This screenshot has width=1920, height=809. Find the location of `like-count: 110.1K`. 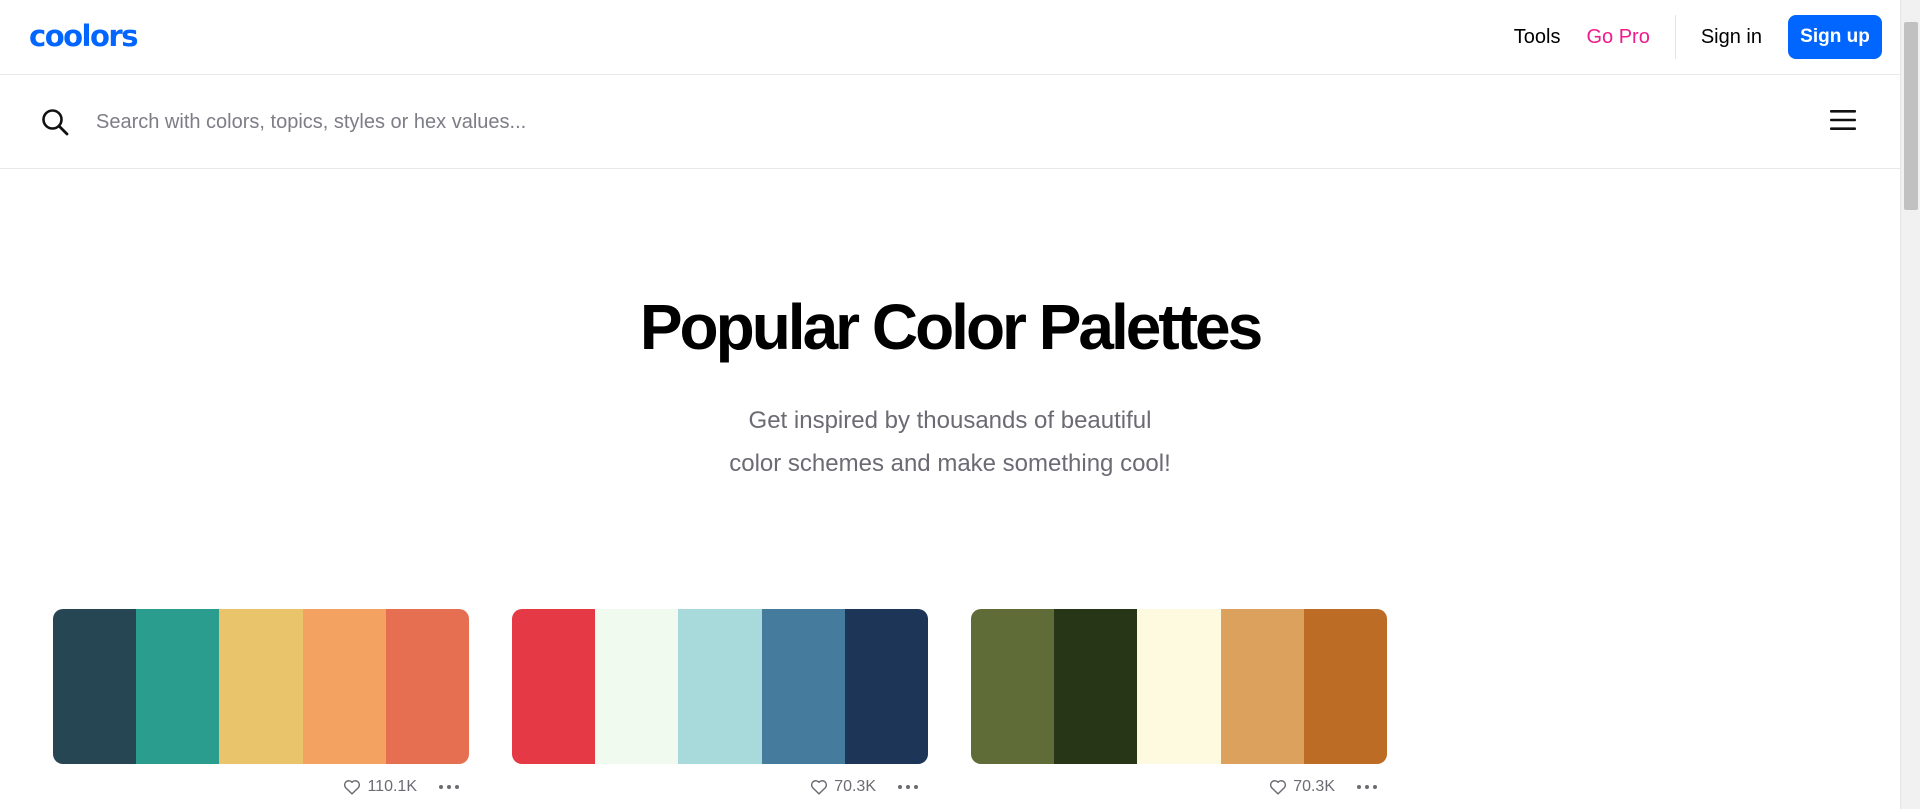

like-count: 110.1K is located at coordinates (392, 786).